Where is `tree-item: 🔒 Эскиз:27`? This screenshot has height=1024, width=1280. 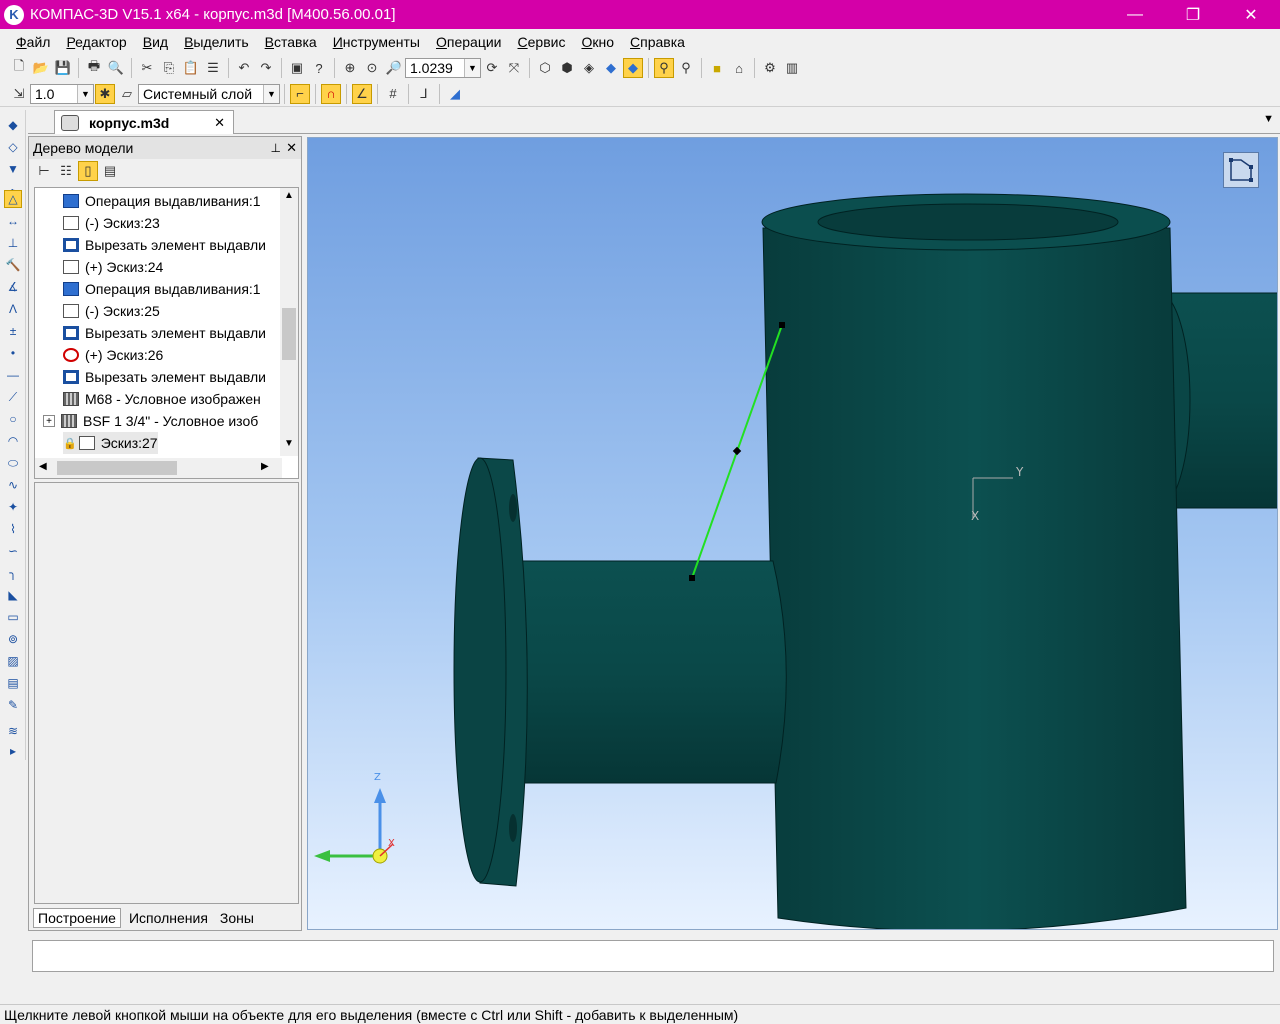 tree-item: 🔒 Эскиз:27 is located at coordinates (110, 443).